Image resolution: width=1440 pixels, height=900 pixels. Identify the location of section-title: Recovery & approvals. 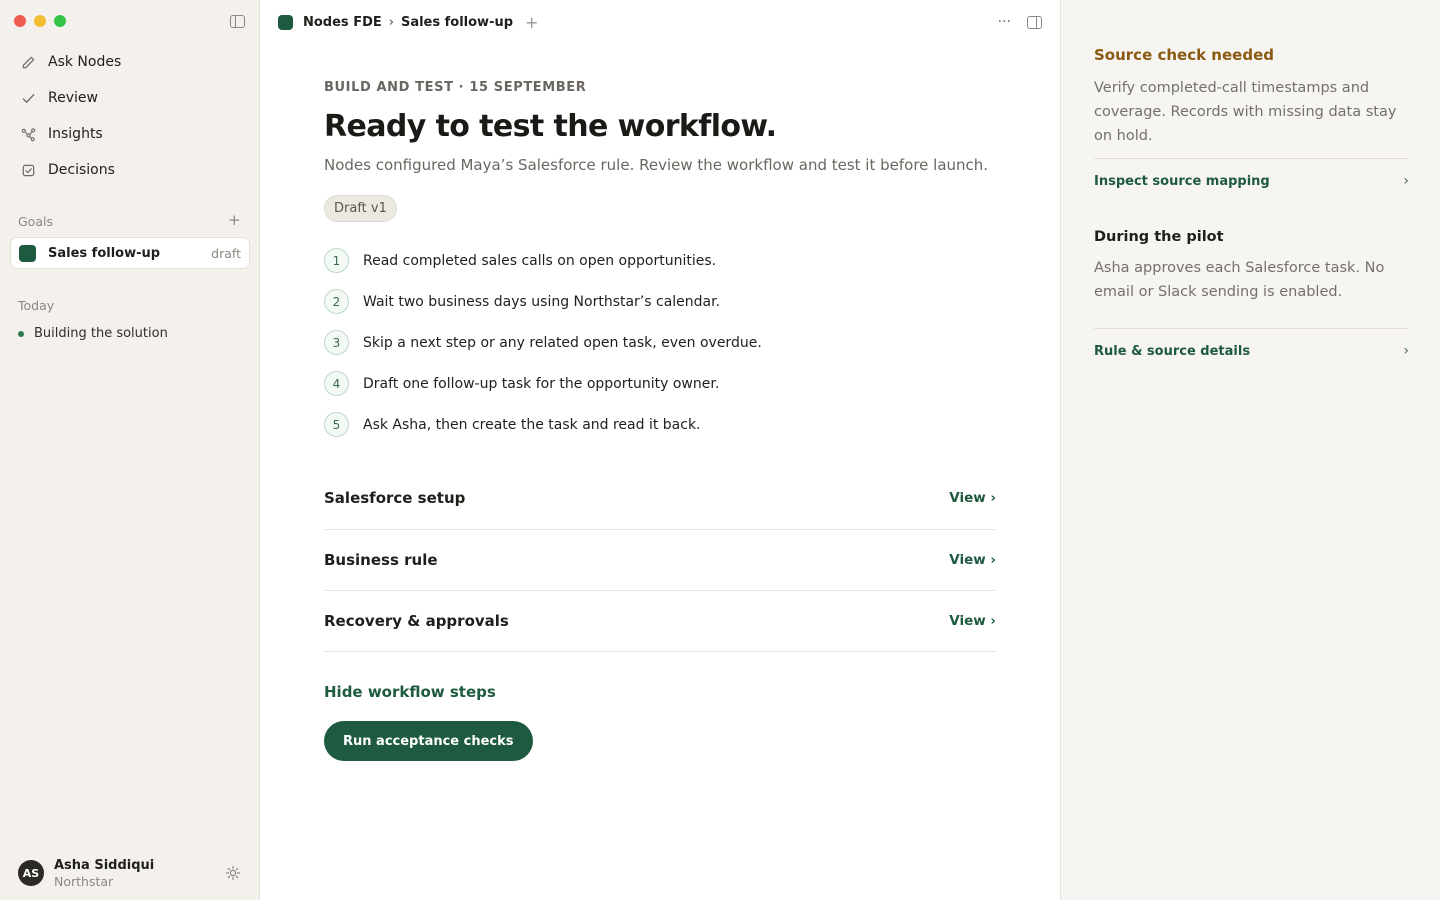
(416, 621).